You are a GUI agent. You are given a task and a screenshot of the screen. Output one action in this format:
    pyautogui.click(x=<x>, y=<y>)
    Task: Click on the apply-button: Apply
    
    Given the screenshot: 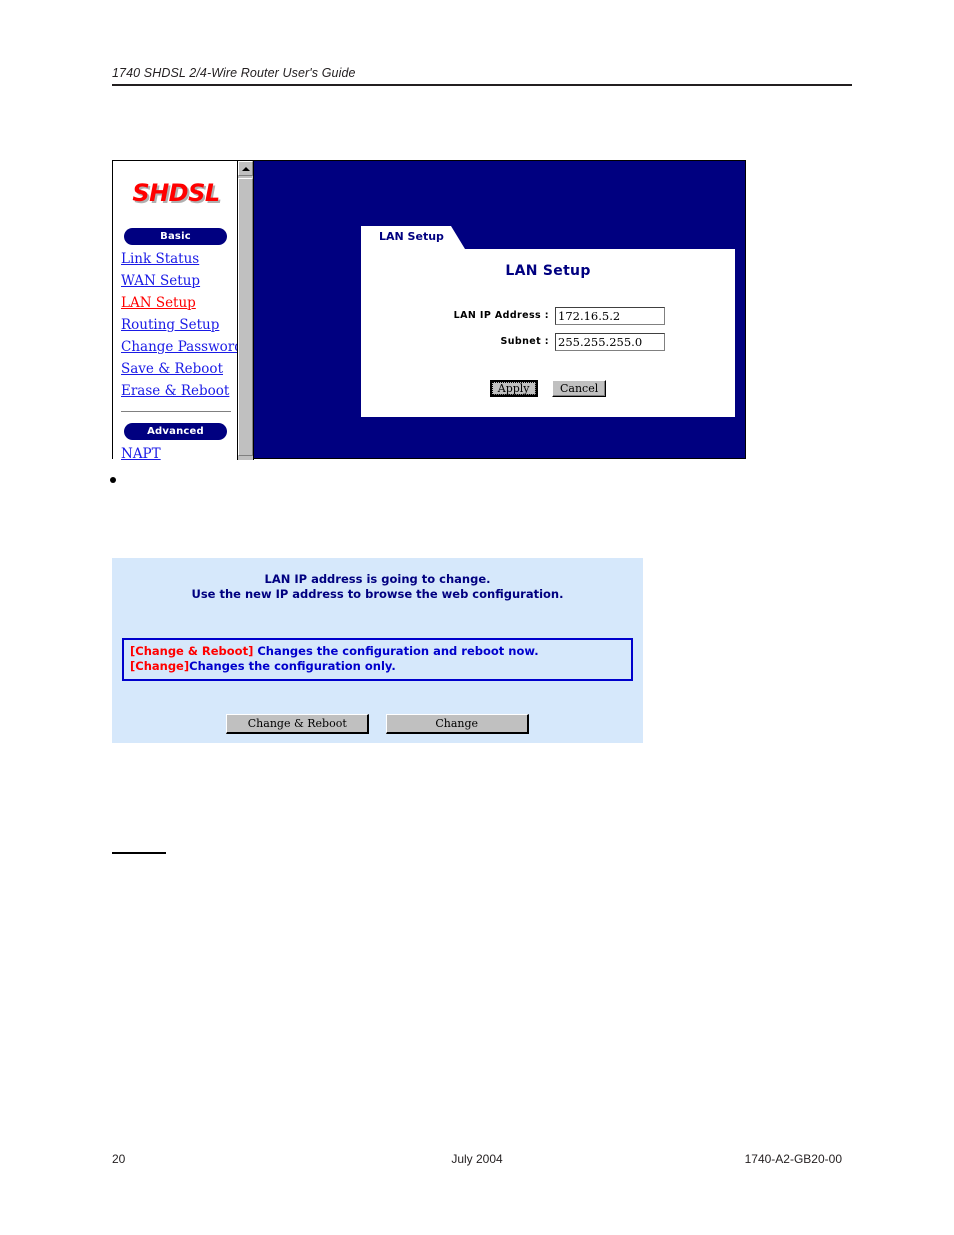 What is the action you would take?
    pyautogui.click(x=513, y=388)
    